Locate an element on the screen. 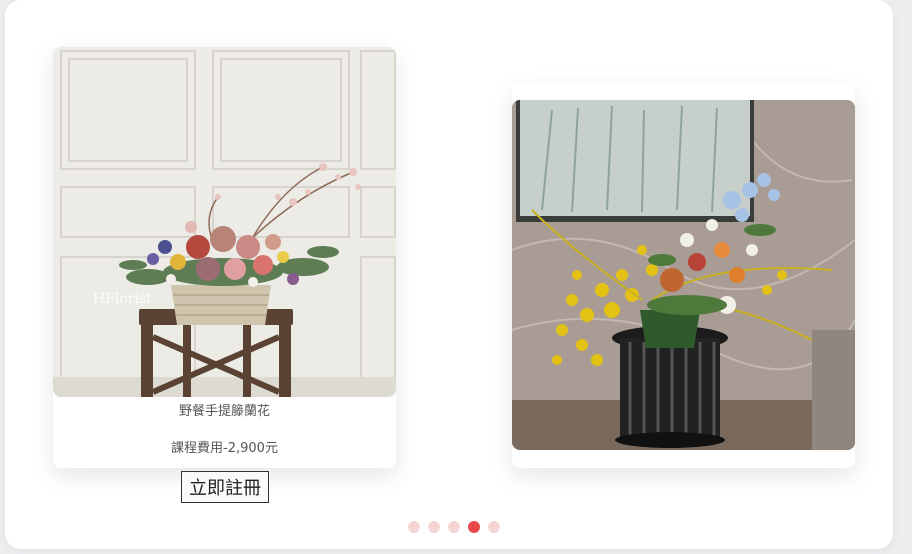 The width and height of the screenshot is (912, 554). carousel-pagination is located at coordinates (454, 527).